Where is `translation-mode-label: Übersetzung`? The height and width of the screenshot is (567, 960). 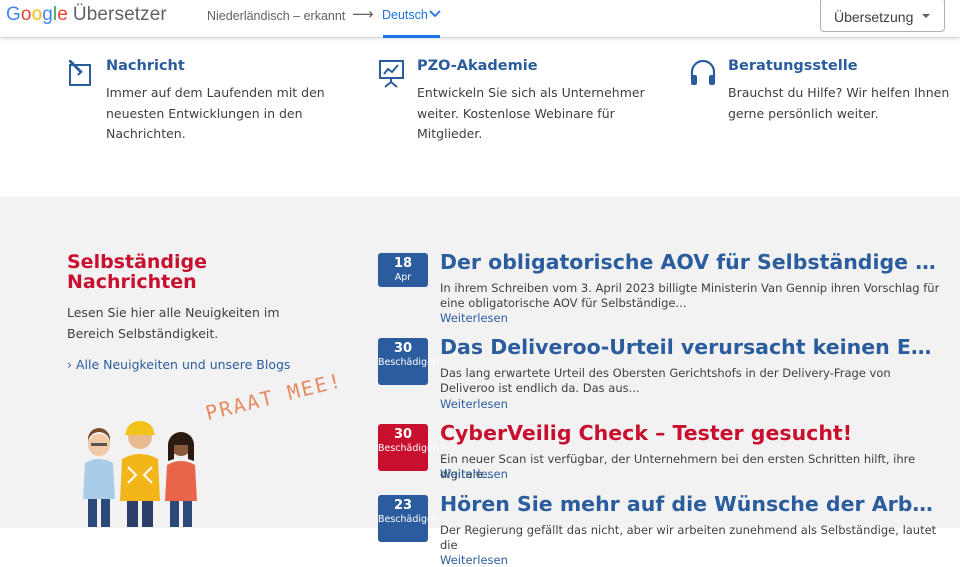
translation-mode-label: Übersetzung is located at coordinates (874, 17).